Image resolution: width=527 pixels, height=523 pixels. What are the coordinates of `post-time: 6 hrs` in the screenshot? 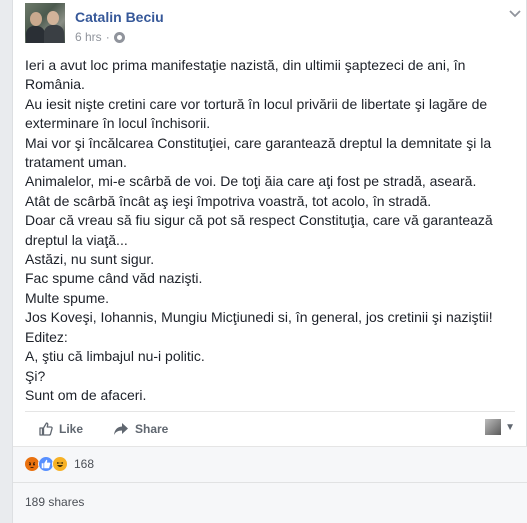 It's located at (88, 37).